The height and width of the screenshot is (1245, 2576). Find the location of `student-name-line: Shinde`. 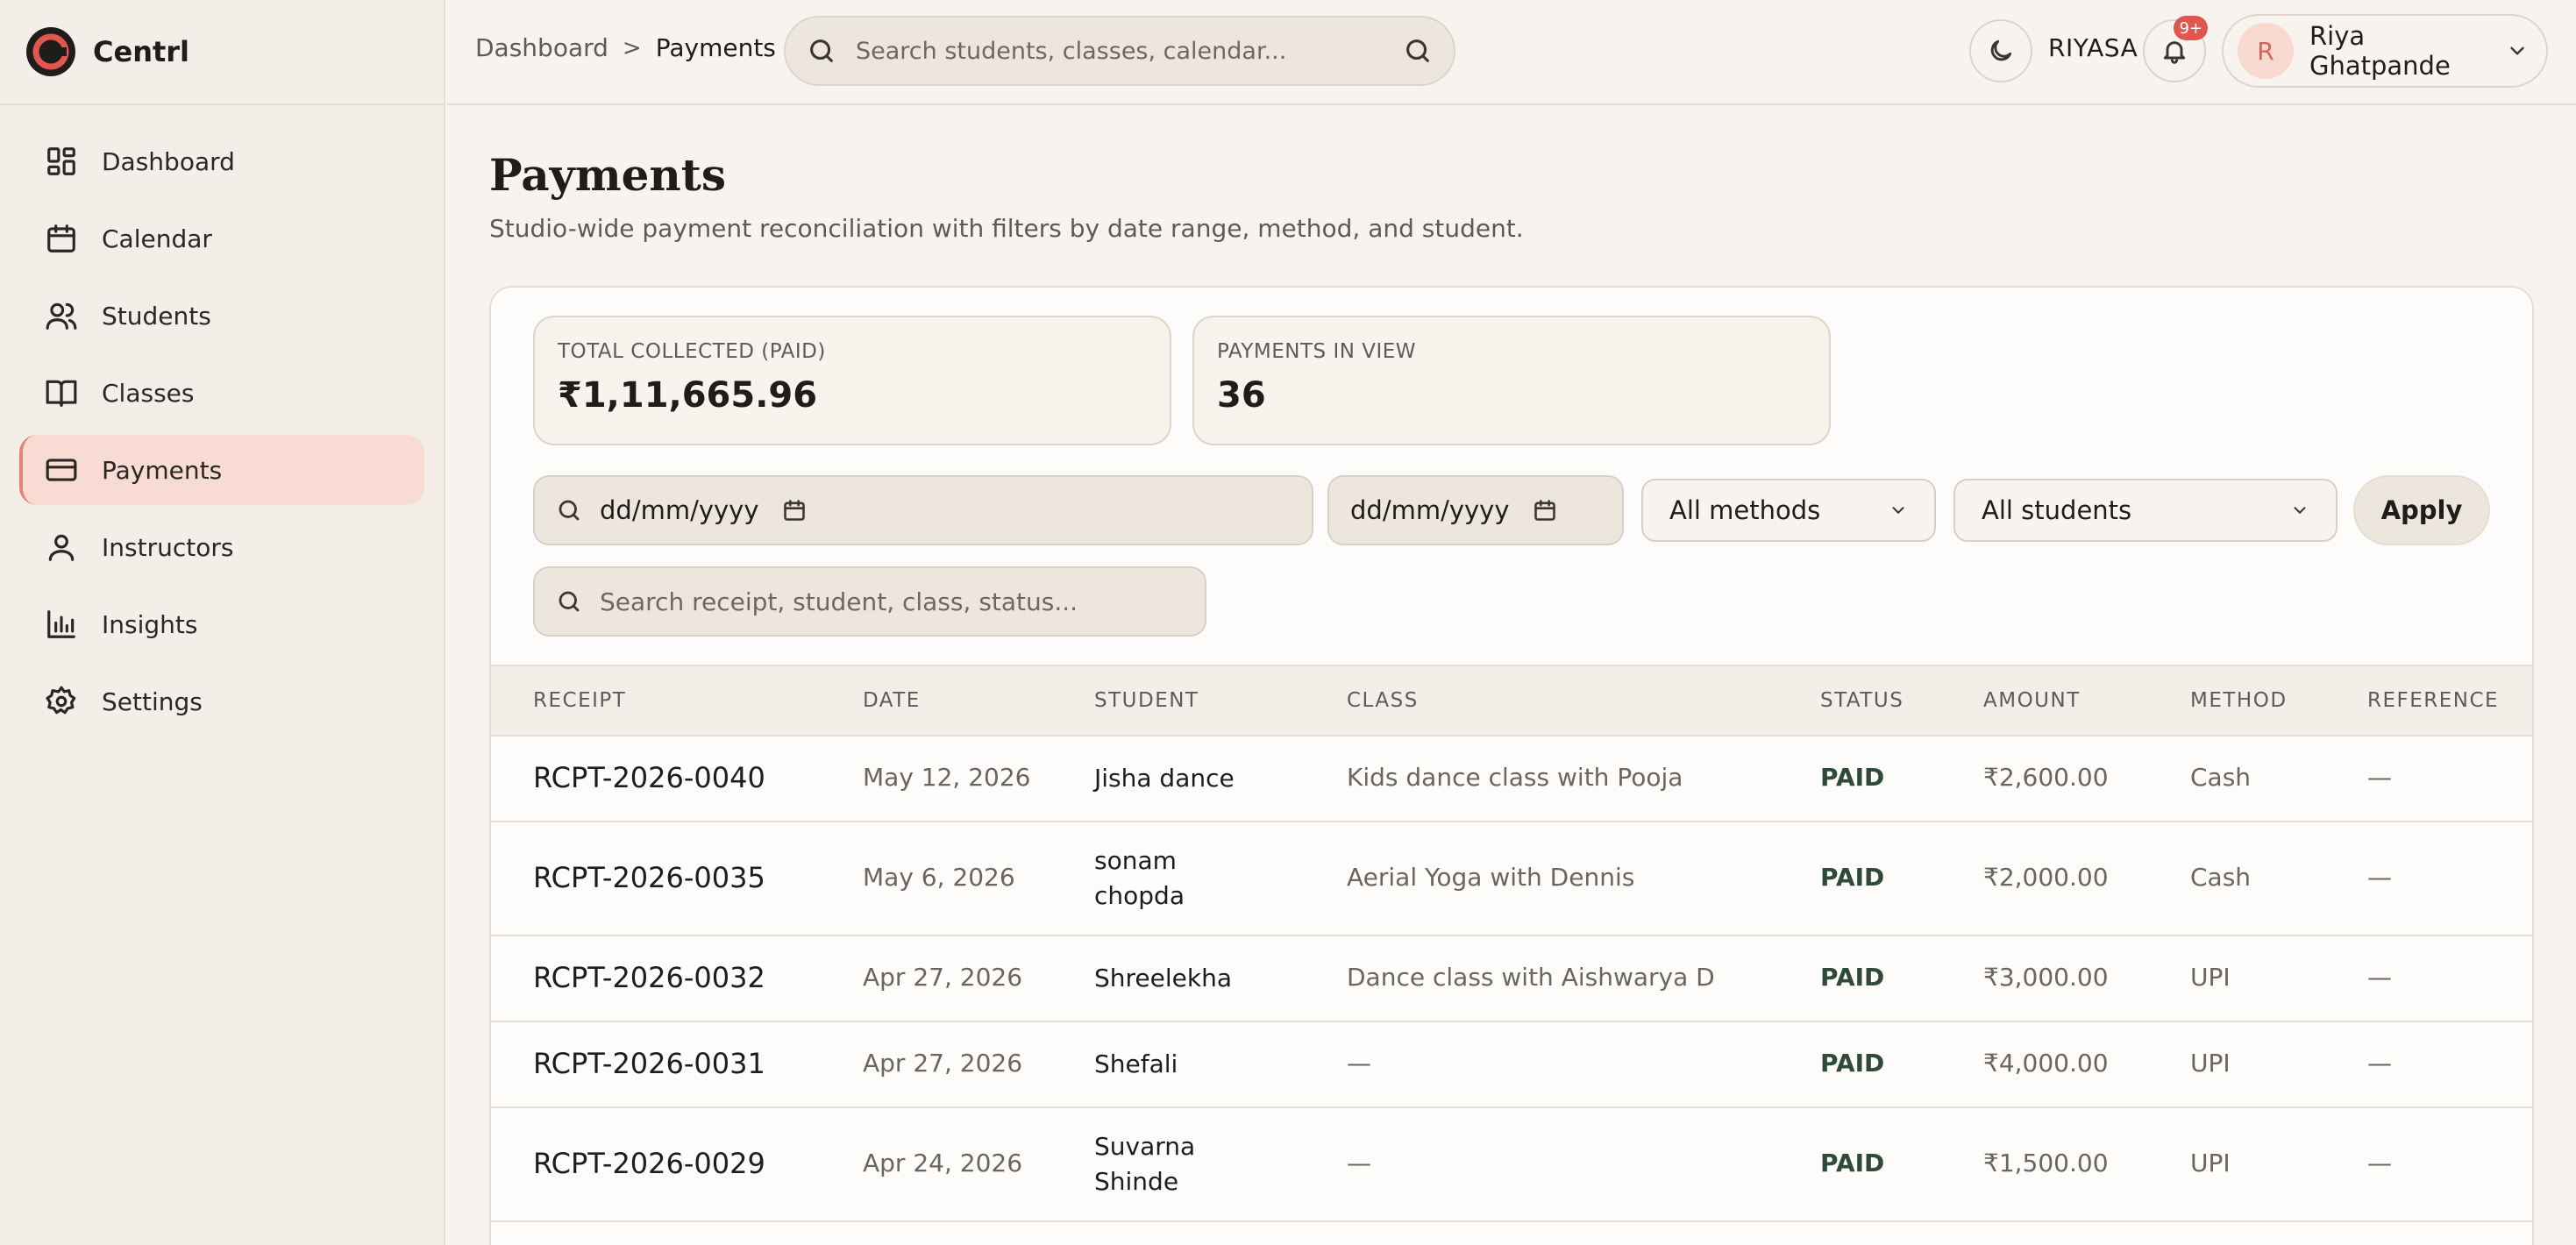

student-name-line: Shinde is located at coordinates (1136, 1181).